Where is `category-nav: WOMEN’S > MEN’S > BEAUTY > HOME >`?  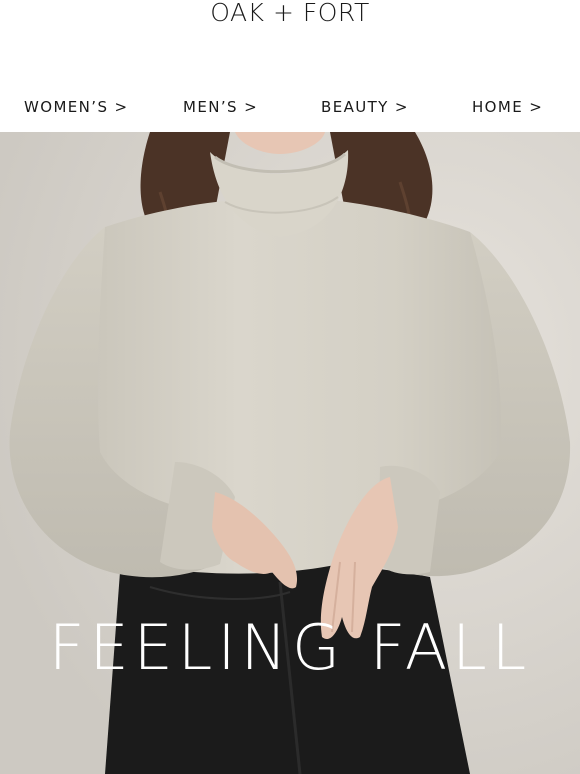 category-nav: WOMEN’S > MEN’S > BEAUTY > HOME > is located at coordinates (290, 108).